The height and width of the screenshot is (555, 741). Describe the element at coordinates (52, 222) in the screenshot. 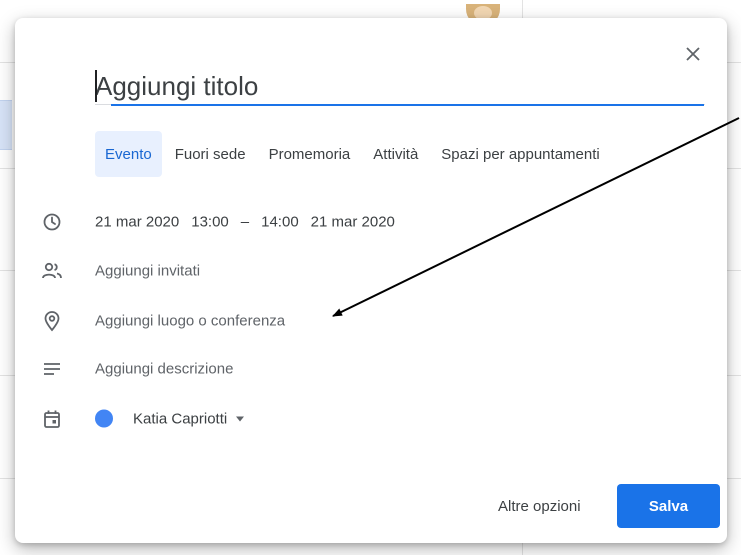

I see `clock-icon` at that location.